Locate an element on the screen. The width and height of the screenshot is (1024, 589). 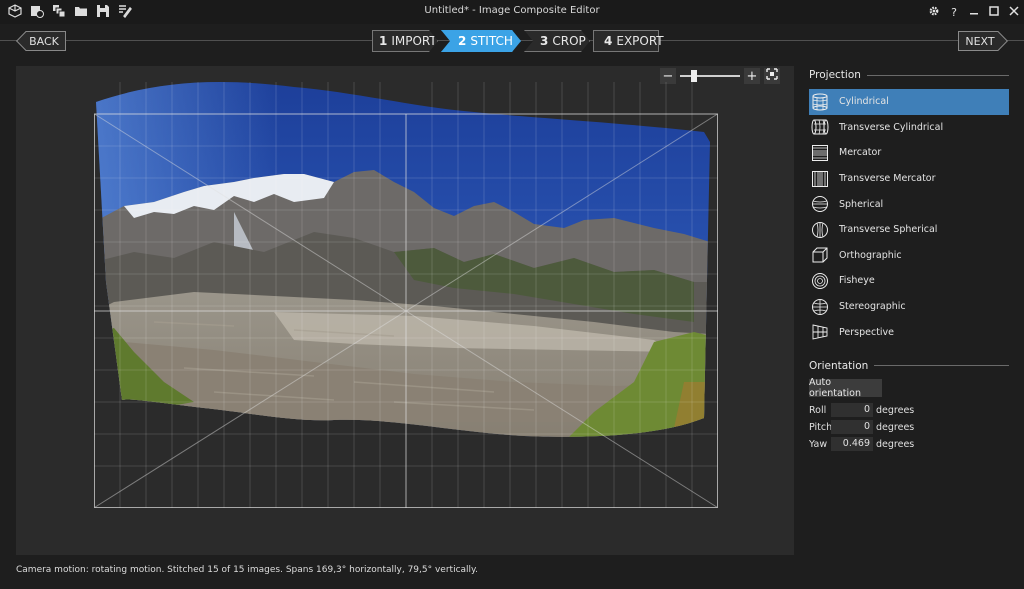
yaw-label: Yaw is located at coordinates (818, 444).